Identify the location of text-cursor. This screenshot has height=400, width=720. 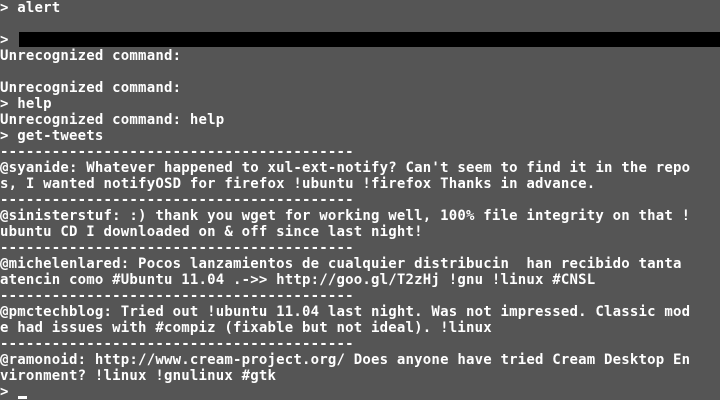
(22, 397).